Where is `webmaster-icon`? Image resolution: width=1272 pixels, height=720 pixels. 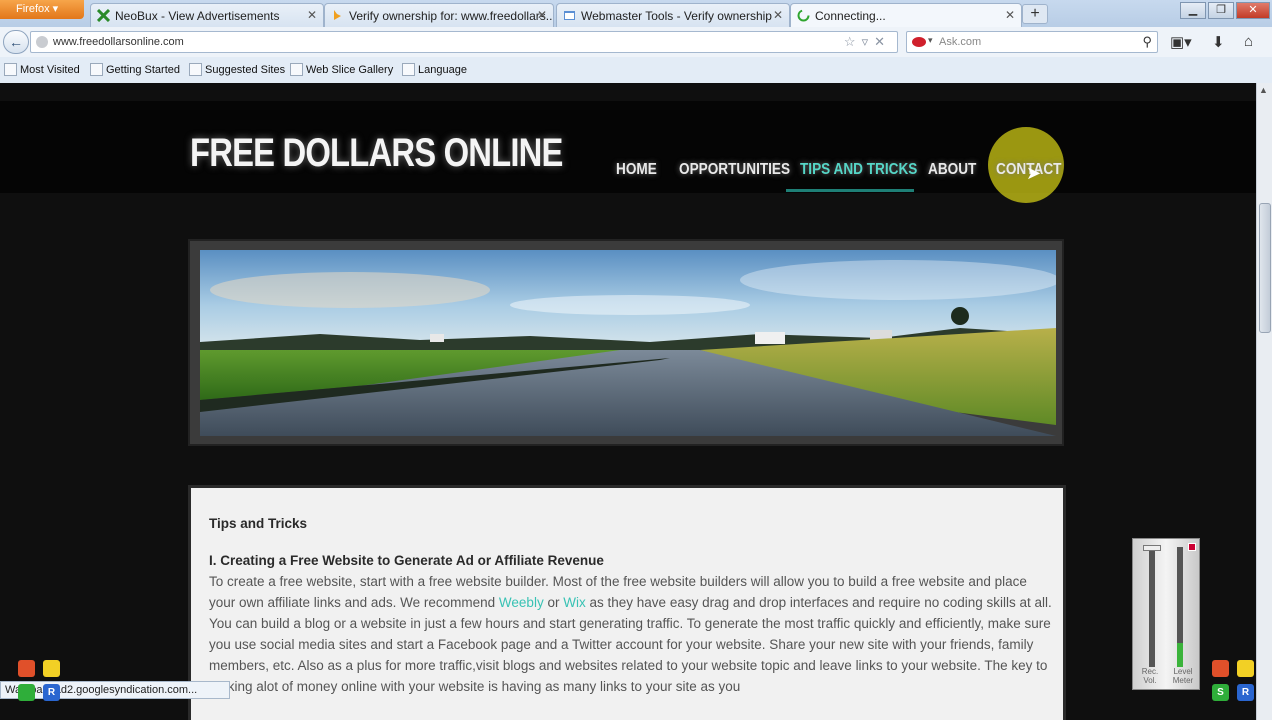 webmaster-icon is located at coordinates (569, 15).